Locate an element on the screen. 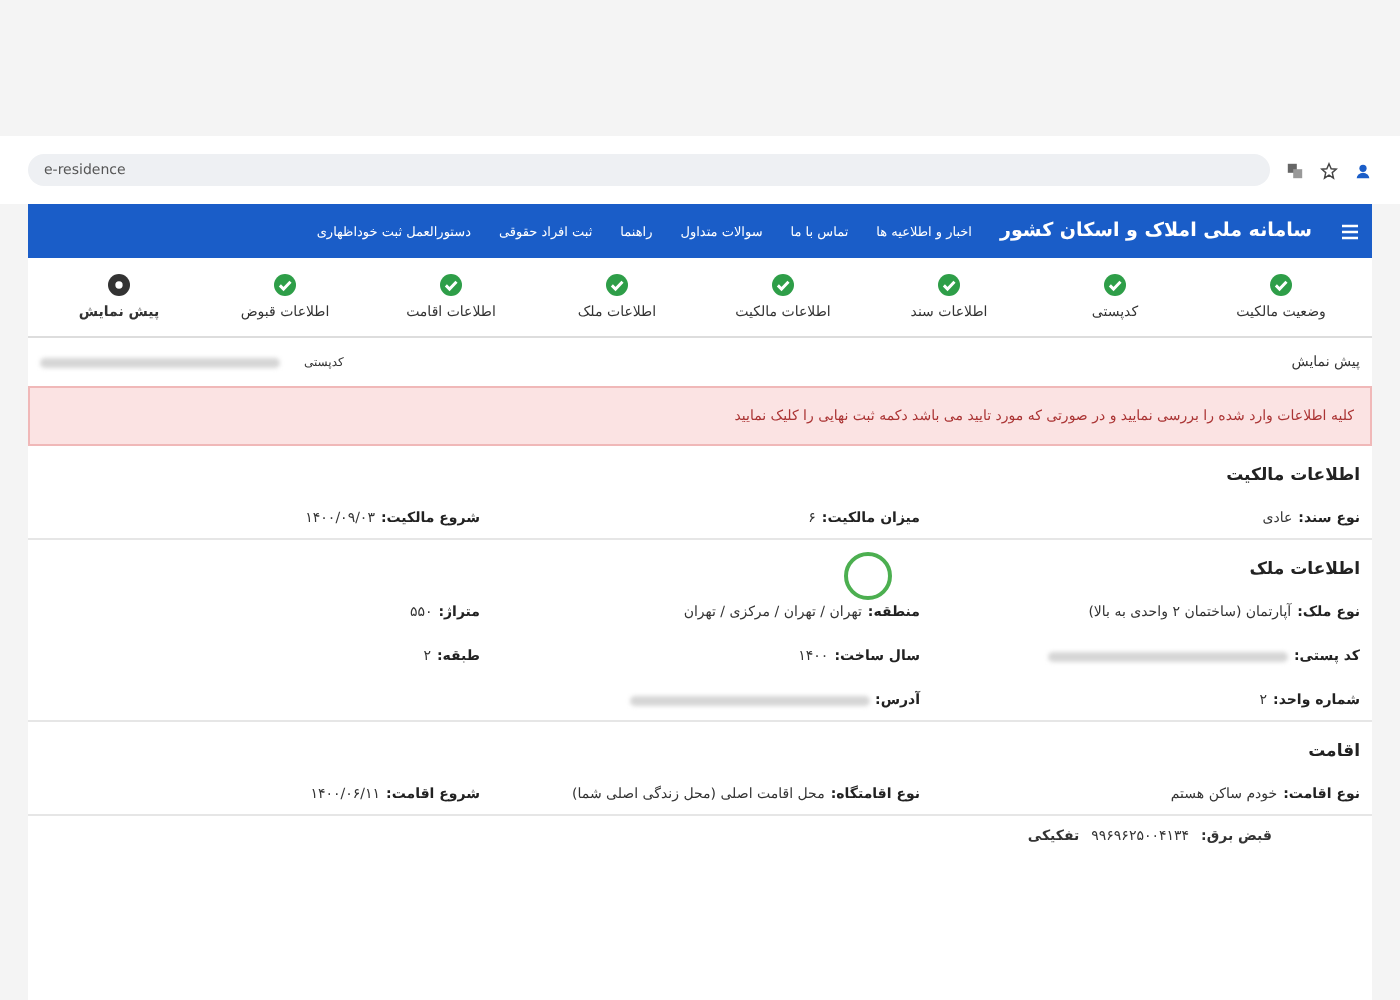 The height and width of the screenshot is (1000, 1400). menu-icon is located at coordinates (1350, 231).